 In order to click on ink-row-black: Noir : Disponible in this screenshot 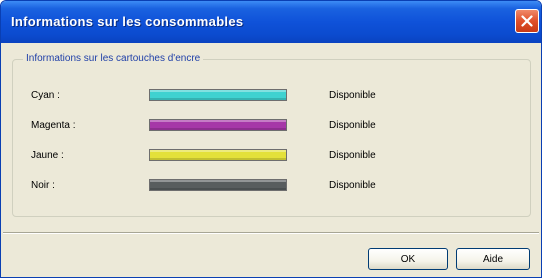, I will do `click(271, 186)`.